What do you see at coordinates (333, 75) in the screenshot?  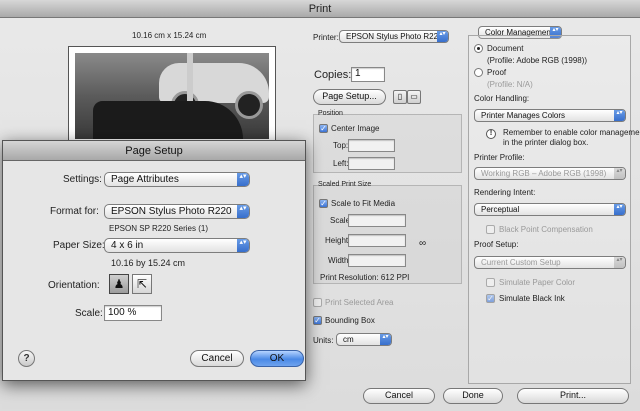 I see `copies-label: Copies:` at bounding box center [333, 75].